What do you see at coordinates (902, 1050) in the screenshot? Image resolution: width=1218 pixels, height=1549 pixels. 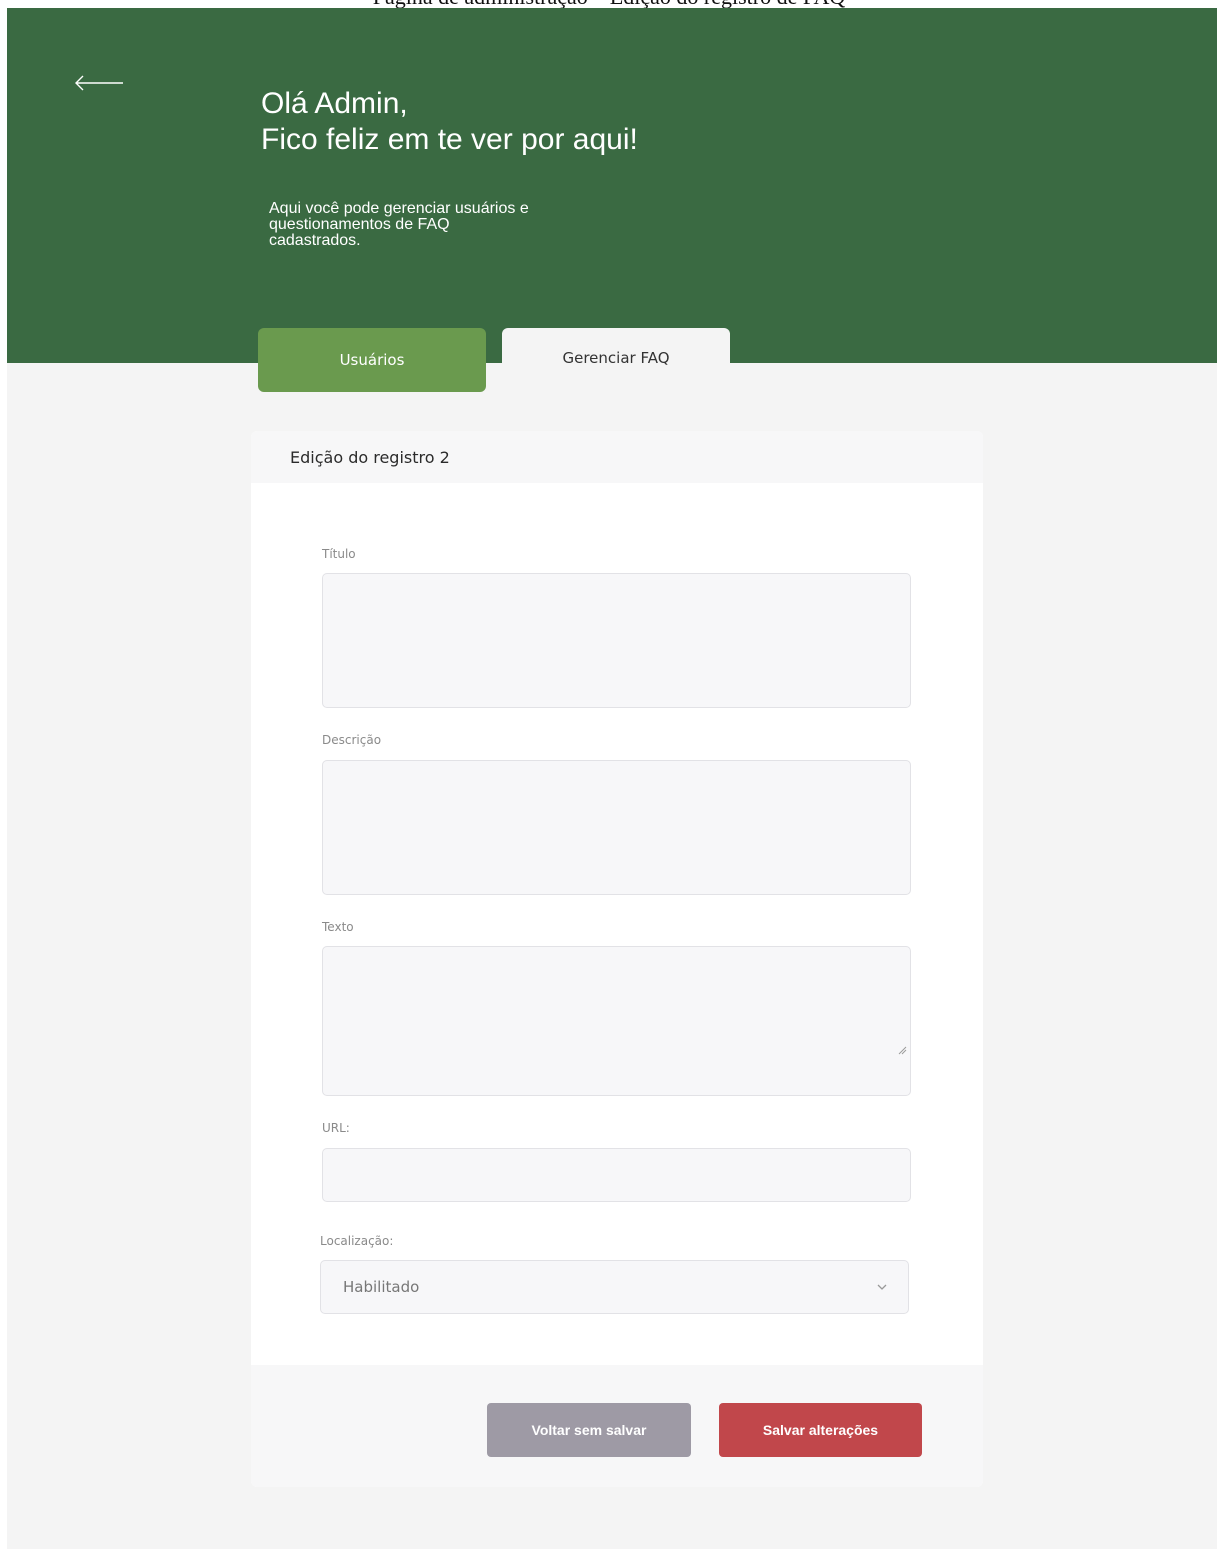 I see `resize-handle-icon` at bounding box center [902, 1050].